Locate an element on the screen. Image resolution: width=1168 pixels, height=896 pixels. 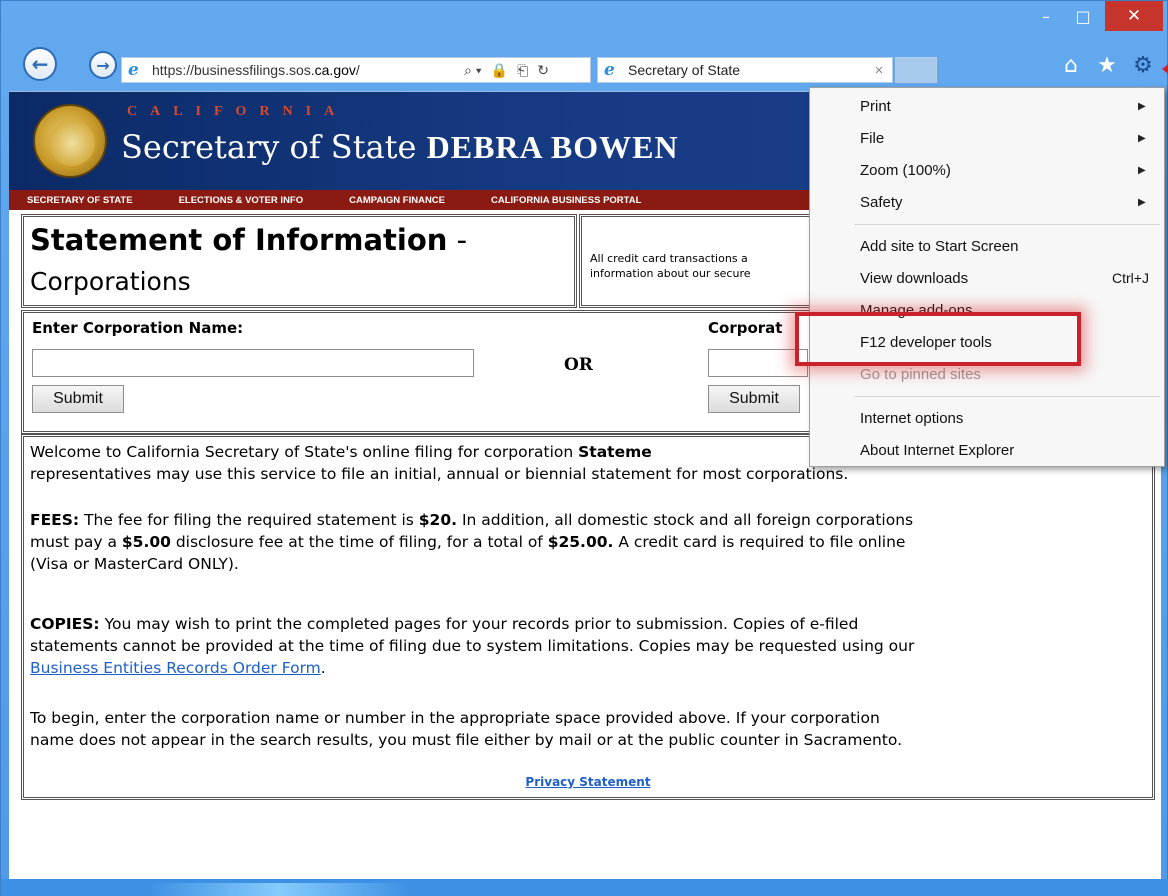
menu-item-about-internet-explorer: About Internet Explorer is located at coordinates (987, 450).